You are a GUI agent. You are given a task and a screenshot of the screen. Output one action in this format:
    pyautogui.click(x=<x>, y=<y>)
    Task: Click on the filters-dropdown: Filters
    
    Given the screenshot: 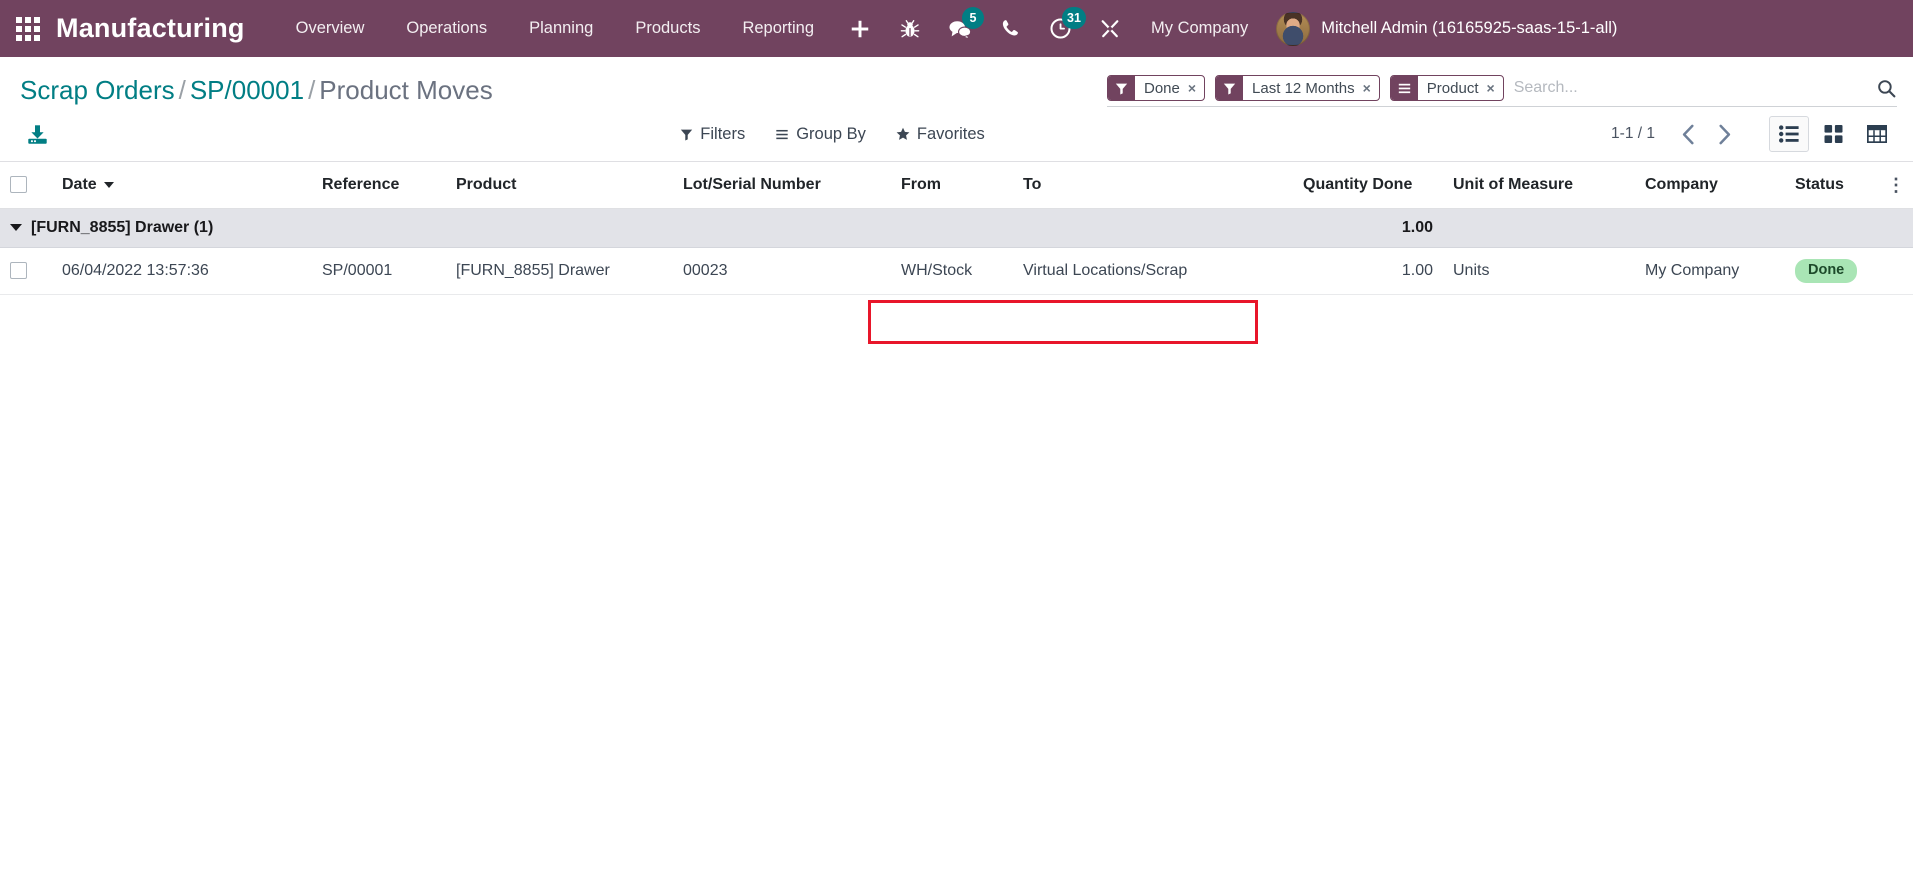 What is the action you would take?
    pyautogui.click(x=712, y=134)
    